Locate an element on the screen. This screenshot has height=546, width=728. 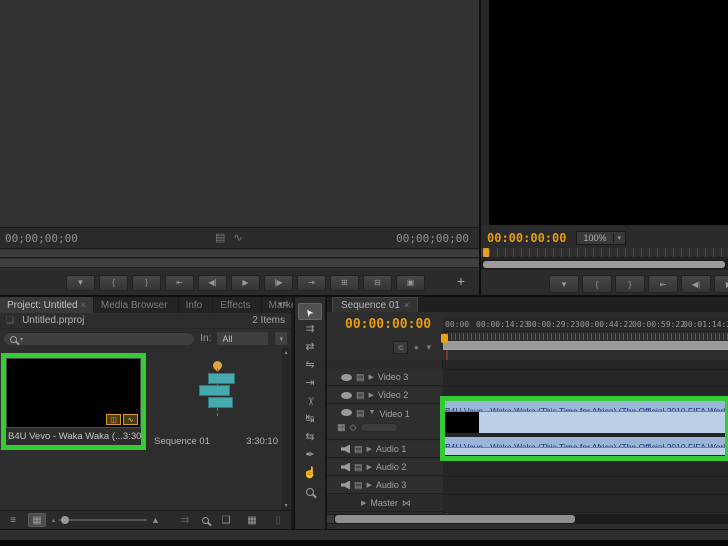
clear-button: ▯ is located at coordinates (278, 520).